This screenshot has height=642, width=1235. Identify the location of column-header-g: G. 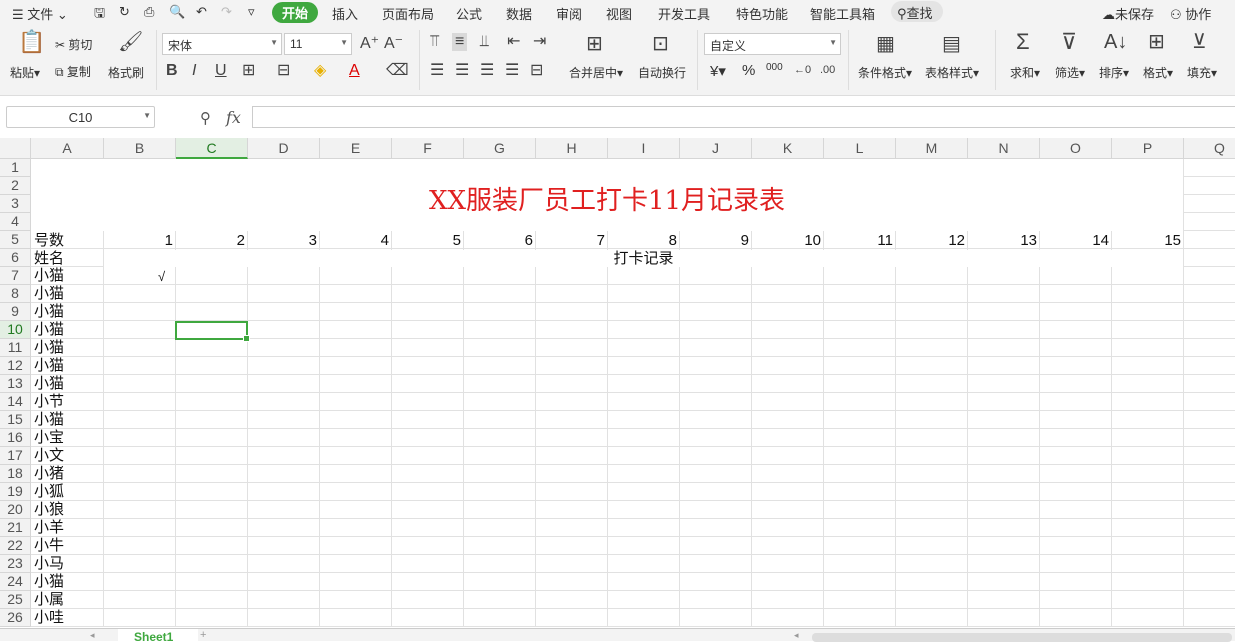
(500, 148).